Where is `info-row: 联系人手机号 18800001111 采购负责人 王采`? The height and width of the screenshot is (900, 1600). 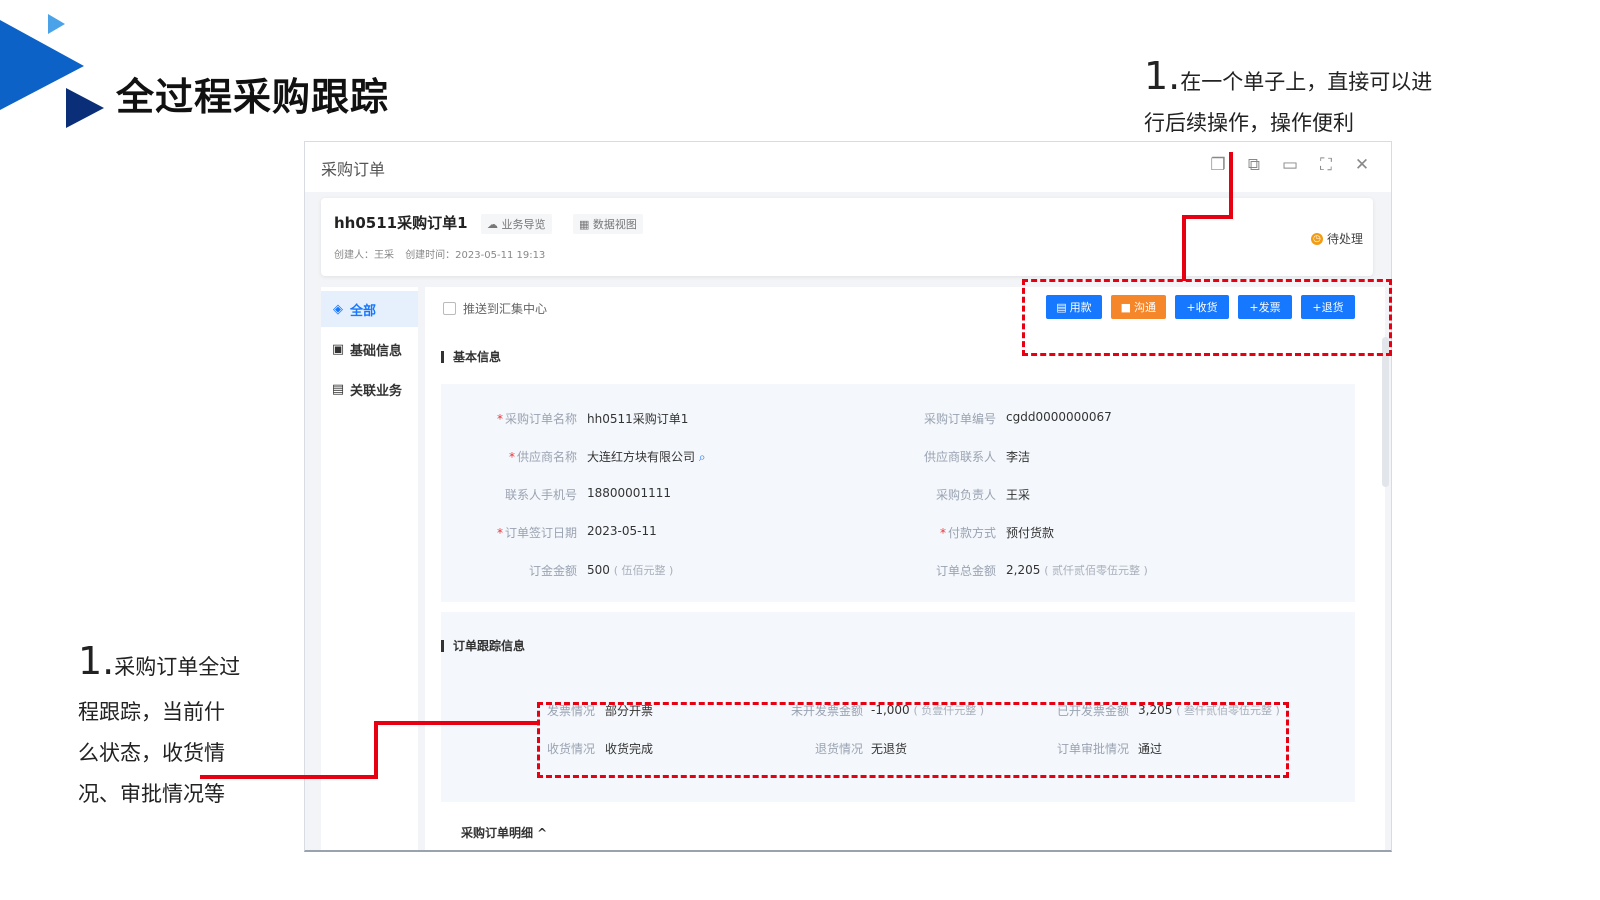 info-row: 联系人手机号 18800001111 采购负责人 王采 is located at coordinates (898, 496).